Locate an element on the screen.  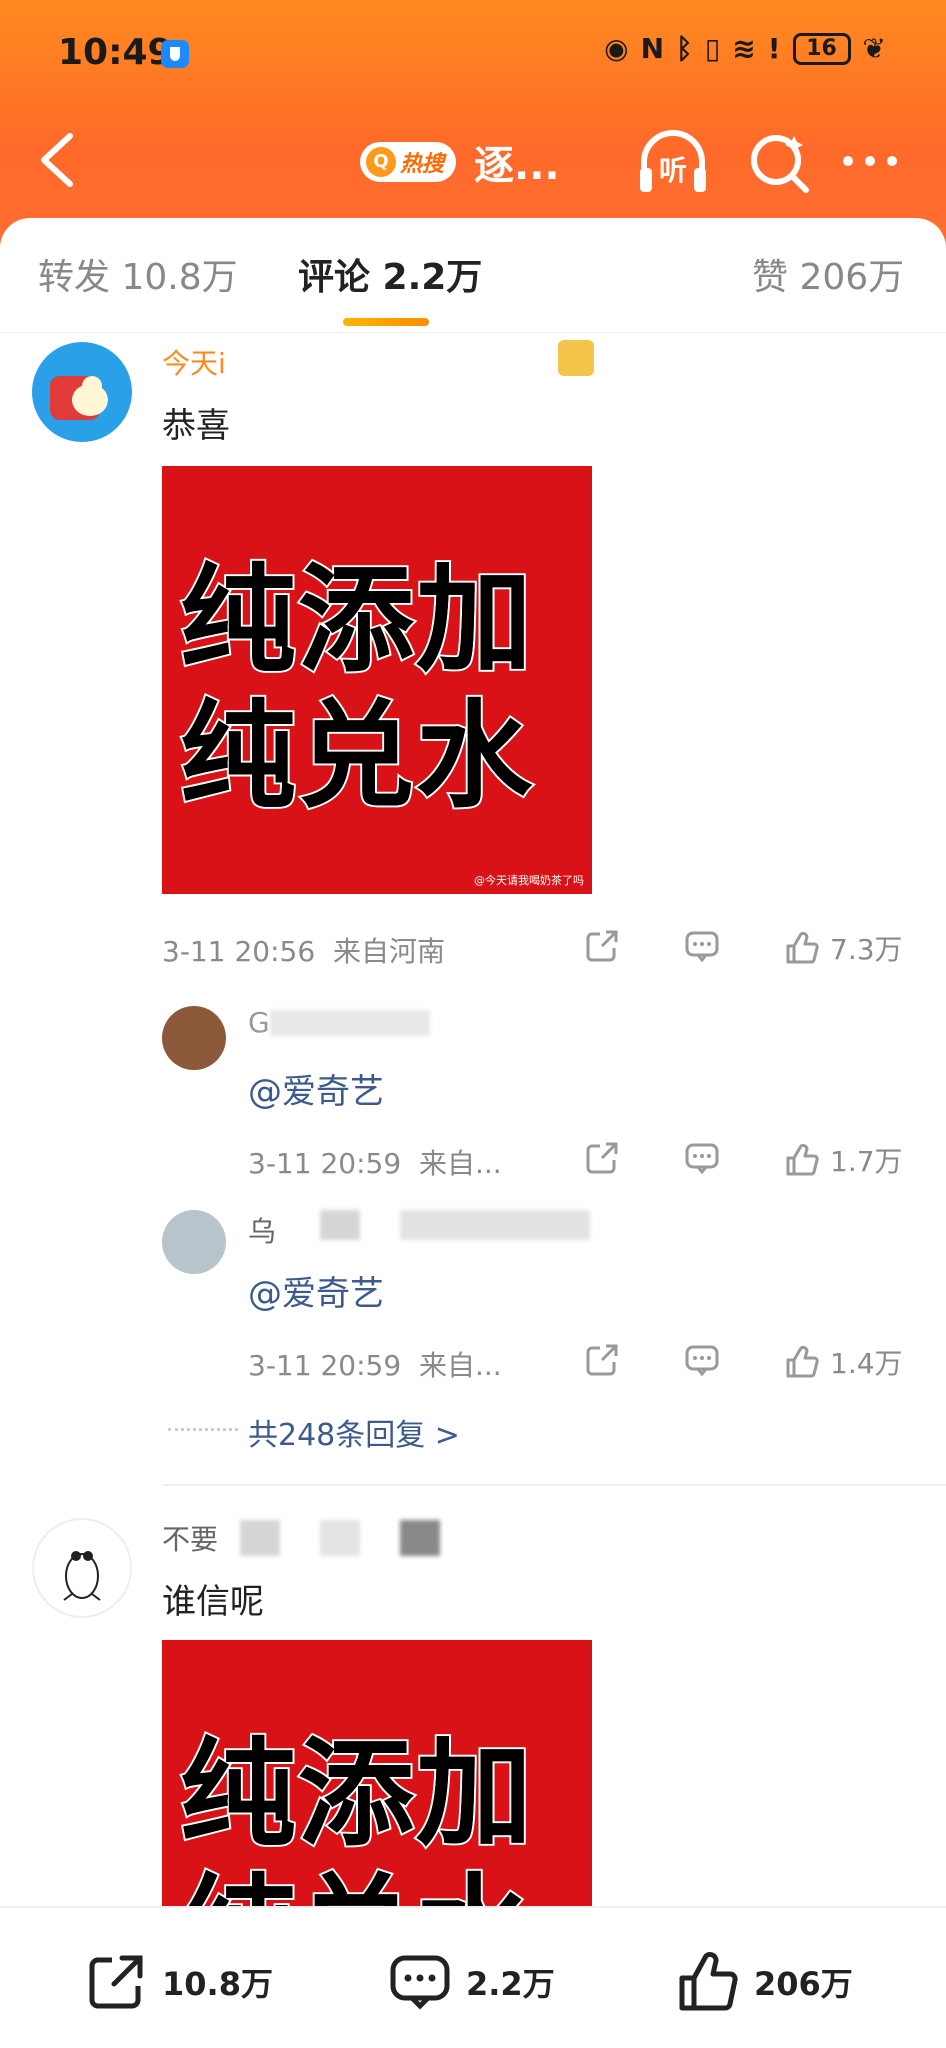
headphones-icon: 听 is located at coordinates (673, 163).